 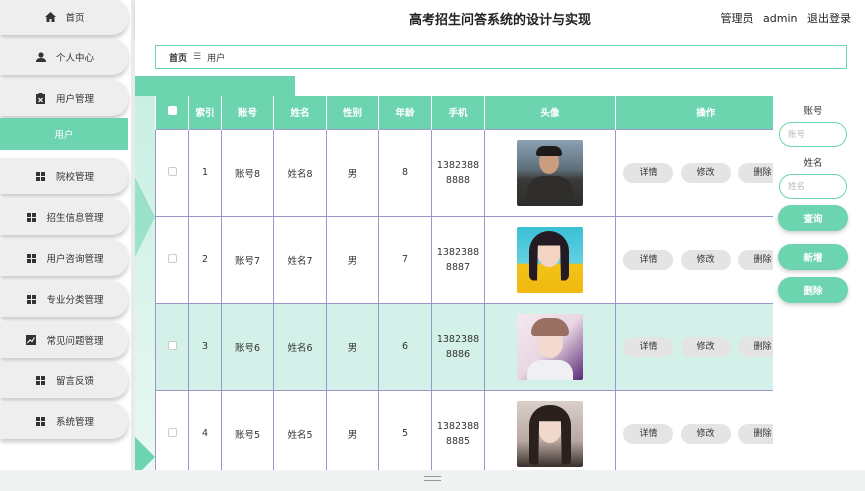 What do you see at coordinates (300, 172) in the screenshot?
I see `name-cell: 姓名8` at bounding box center [300, 172].